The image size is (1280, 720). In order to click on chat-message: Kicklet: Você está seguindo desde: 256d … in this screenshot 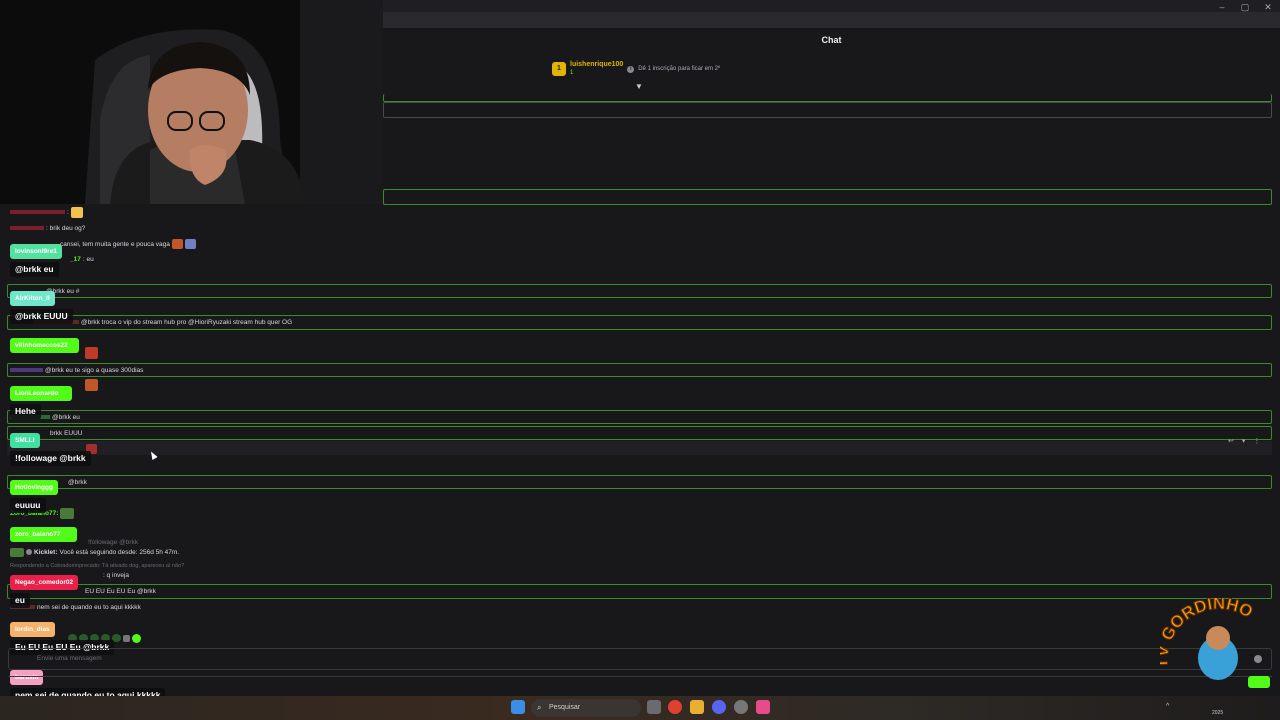, I will do `click(94, 552)`.